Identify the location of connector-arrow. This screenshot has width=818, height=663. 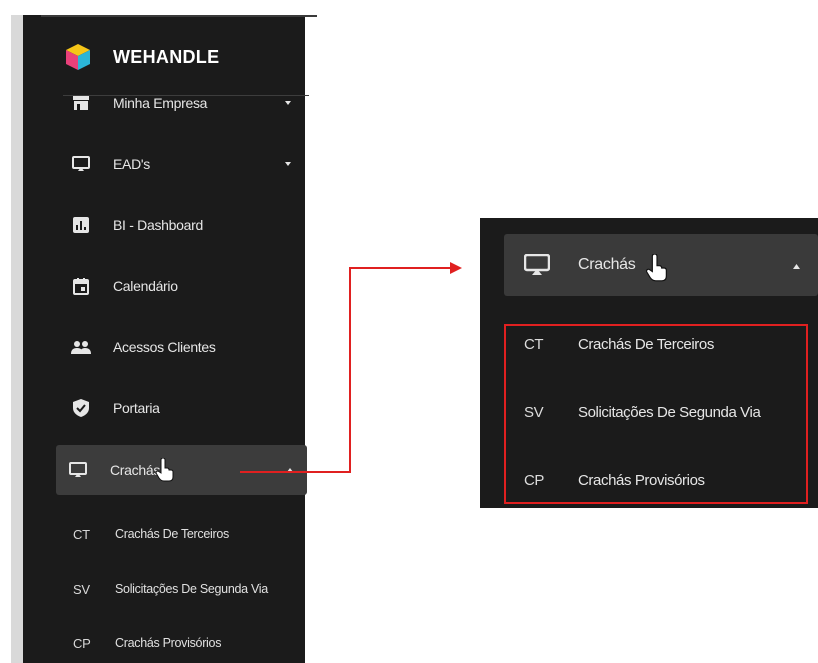
(351, 367).